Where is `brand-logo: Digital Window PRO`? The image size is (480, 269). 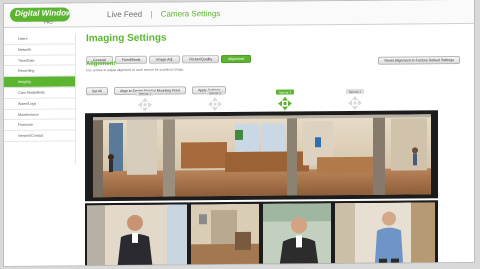
brand-logo: Digital Window PRO is located at coordinates (42, 15).